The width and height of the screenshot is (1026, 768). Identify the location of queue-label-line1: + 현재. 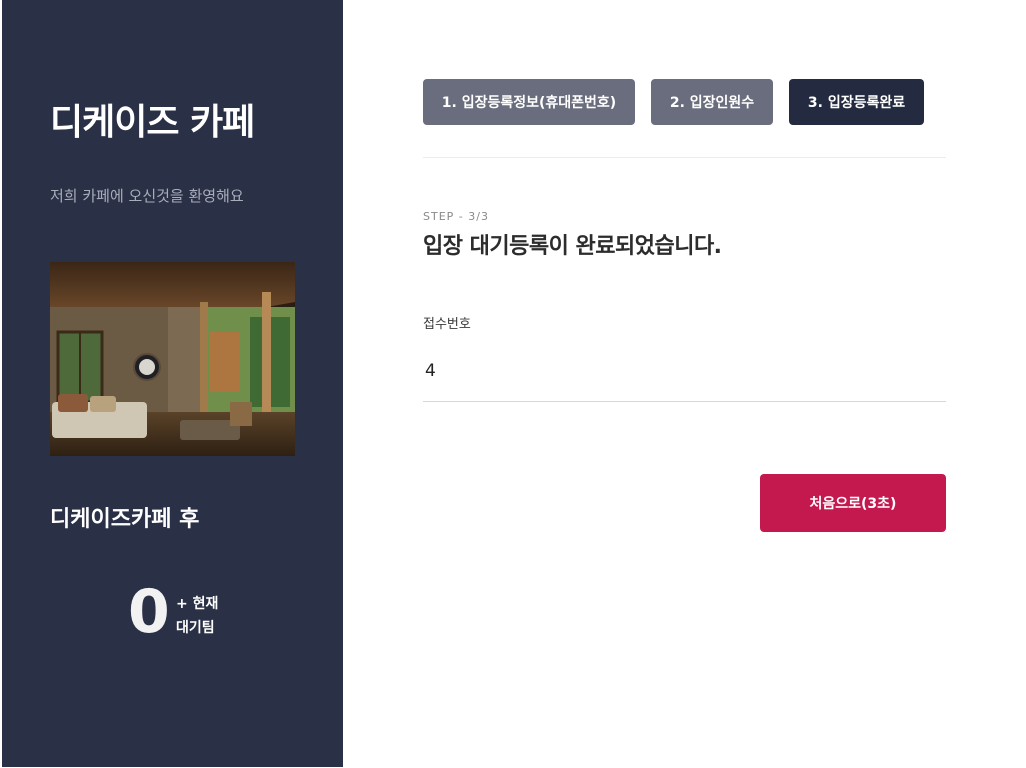
(197, 604).